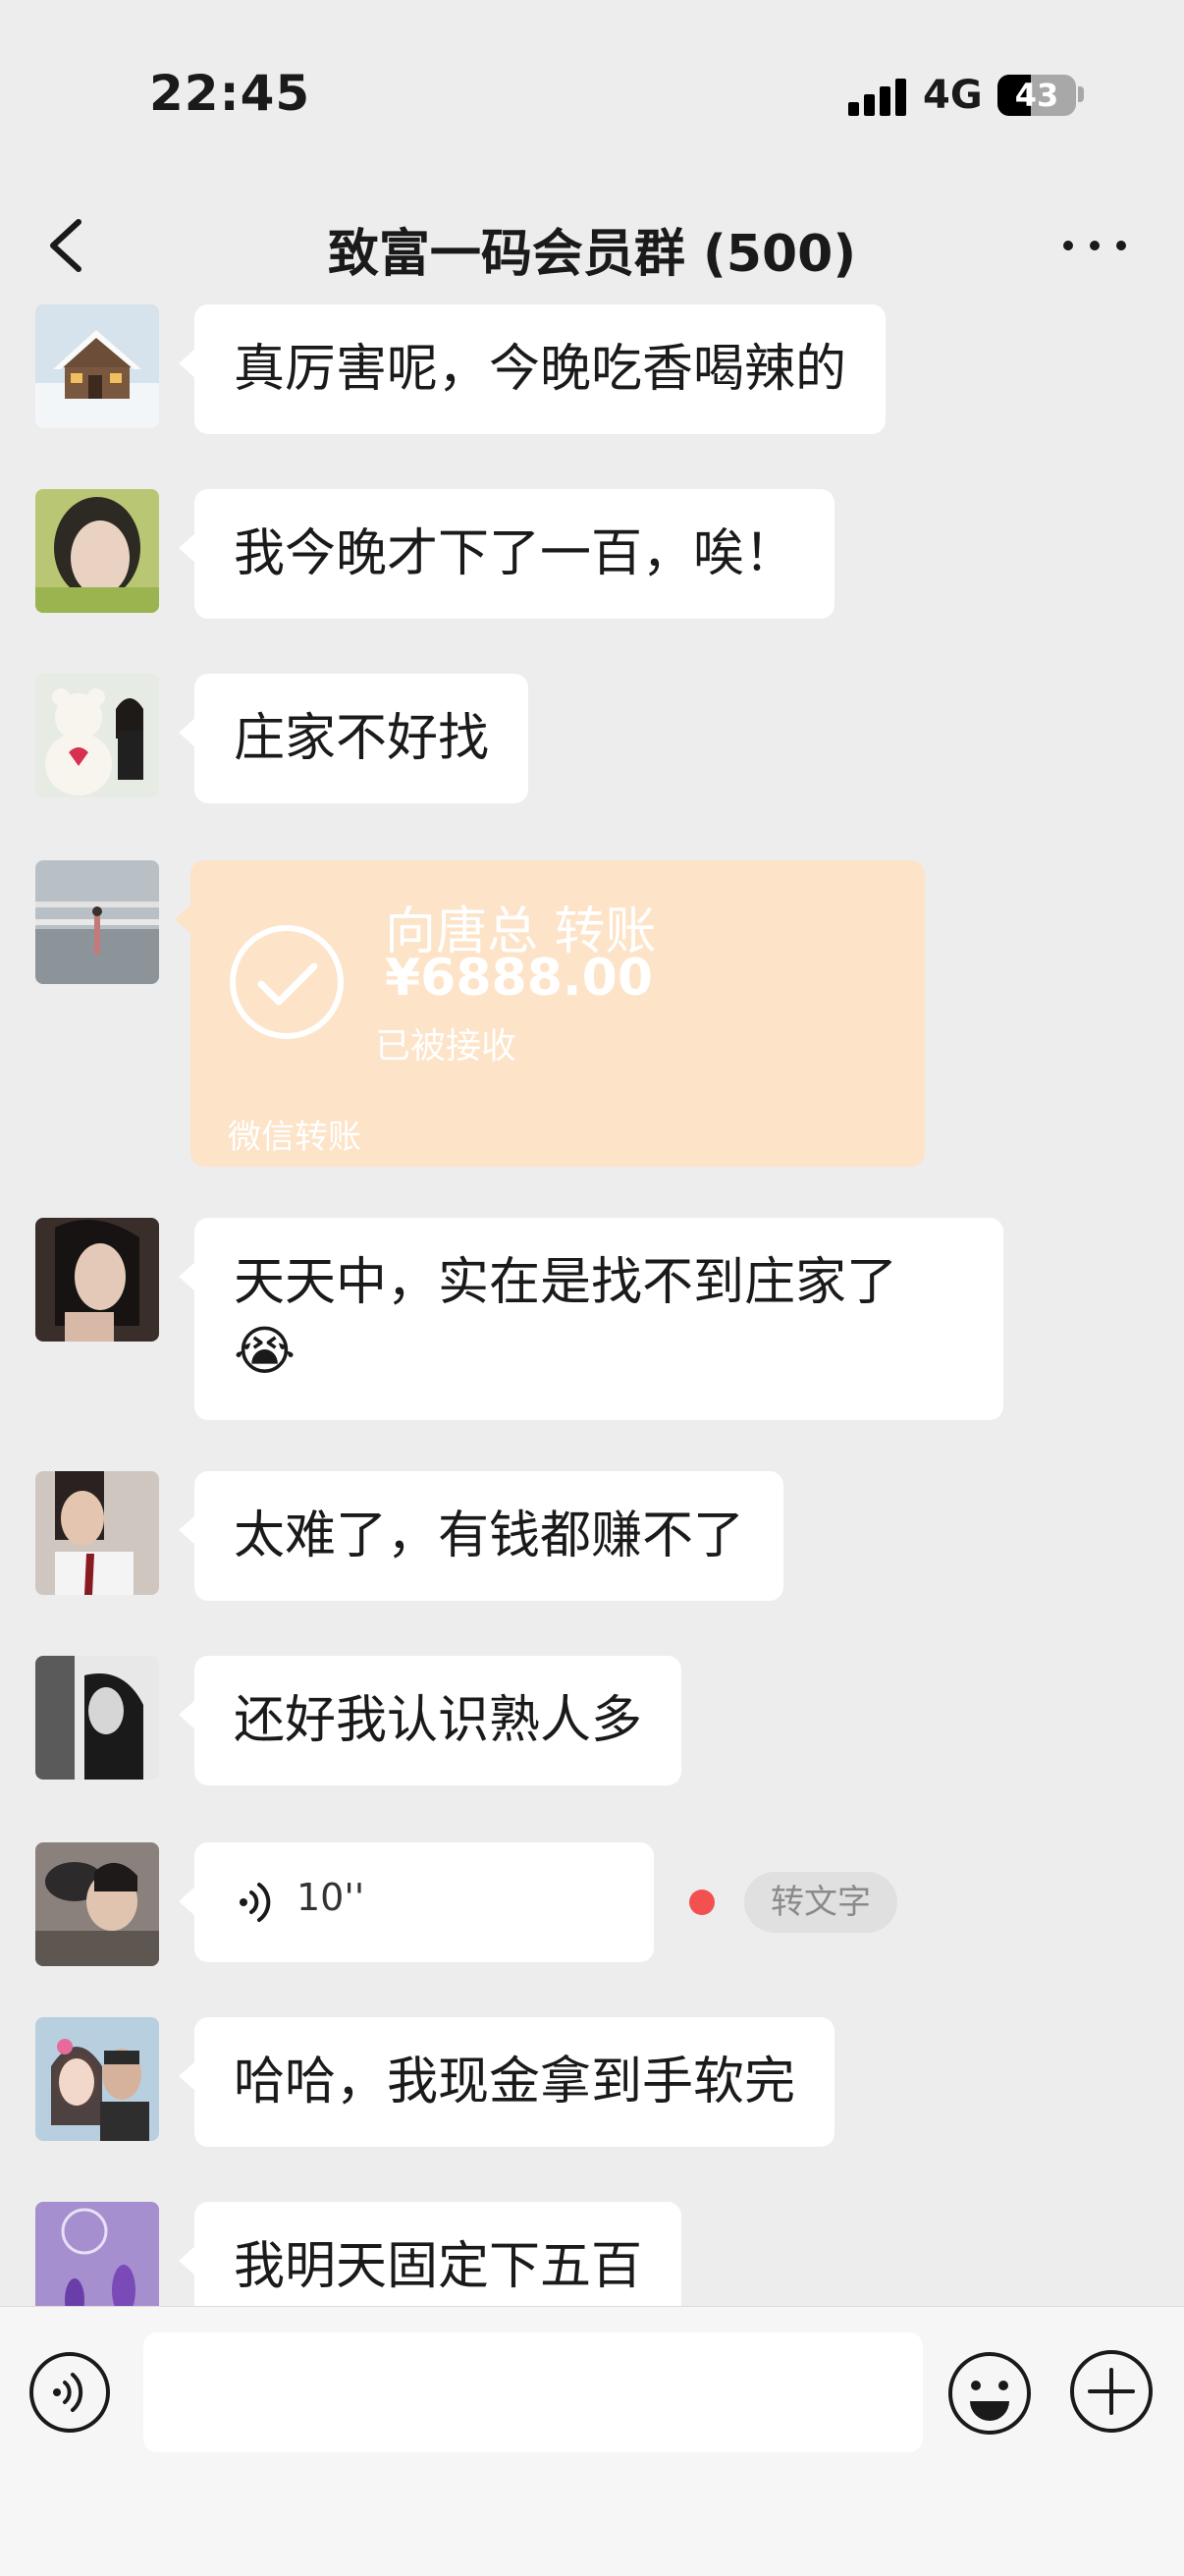  What do you see at coordinates (519, 979) in the screenshot?
I see `transfer-amount: ¥6888.00` at bounding box center [519, 979].